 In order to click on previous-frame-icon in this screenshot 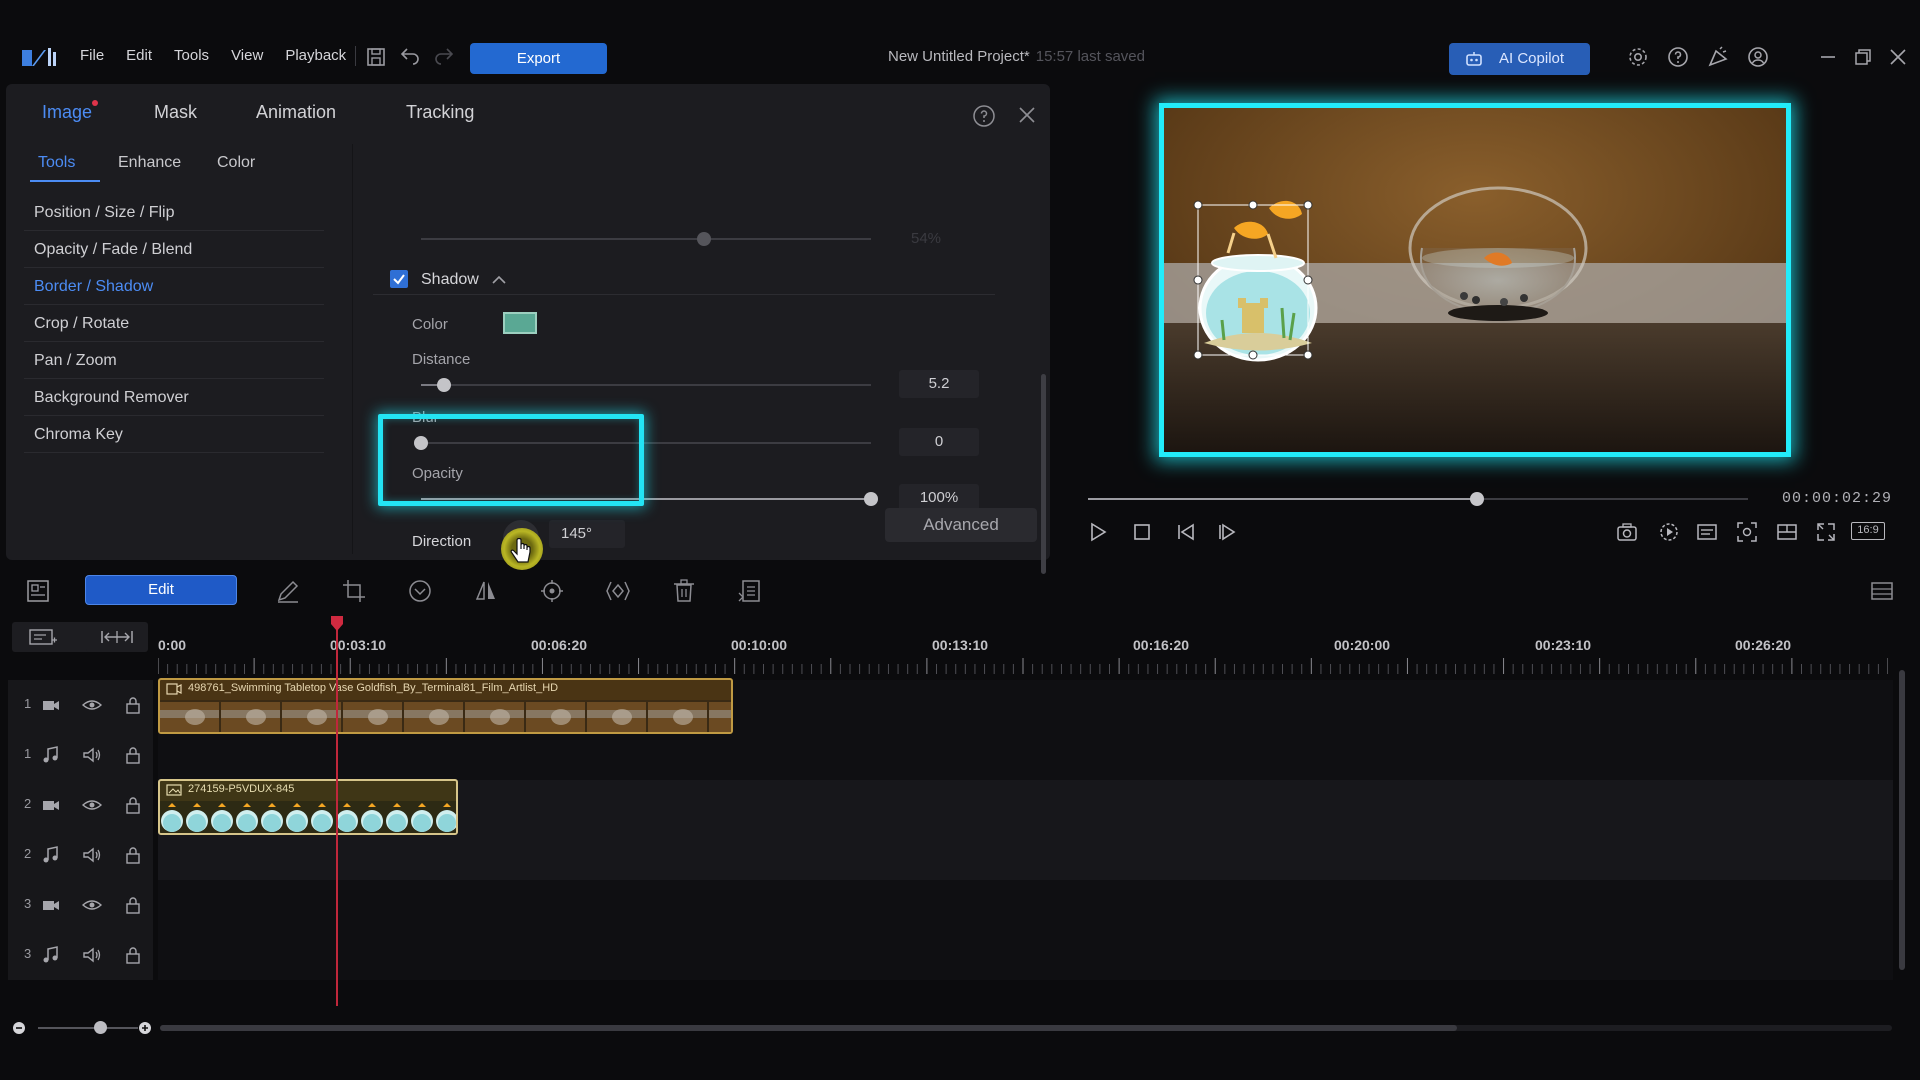, I will do `click(1186, 532)`.